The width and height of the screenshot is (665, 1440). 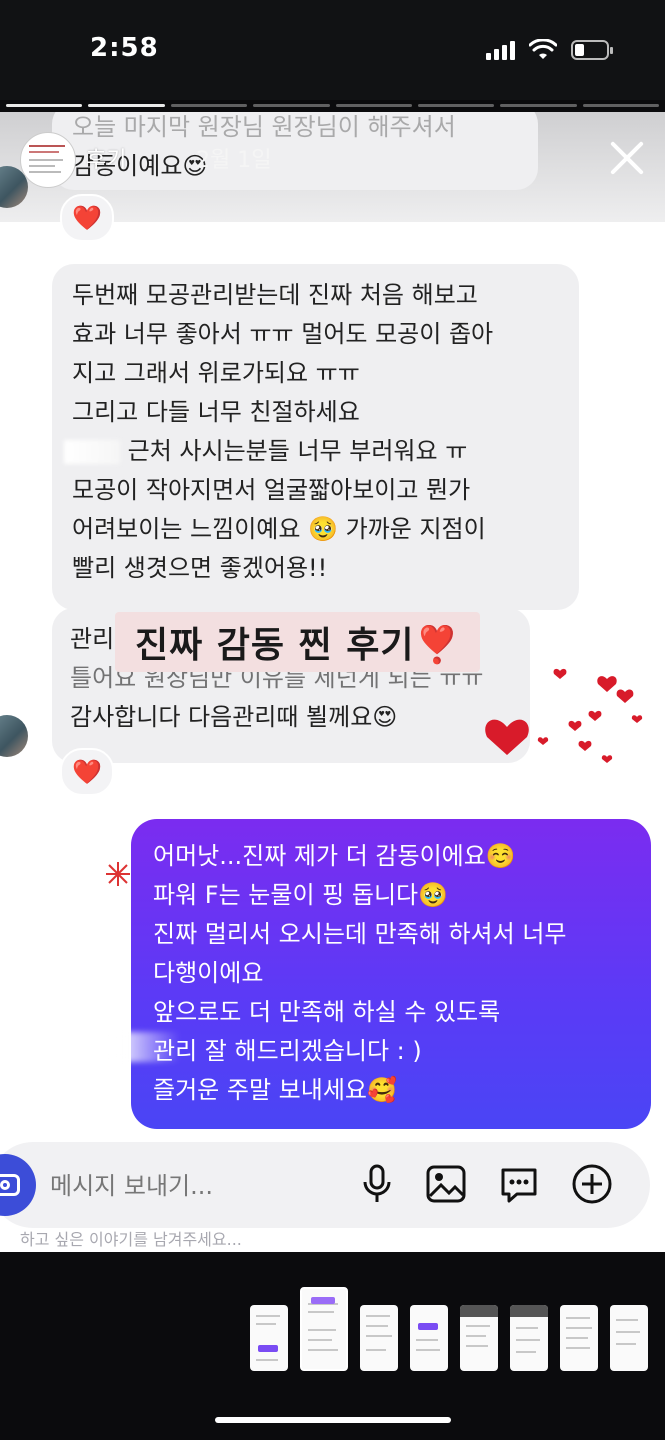 I want to click on message-text: 빨리 생겻으면 좋겠어용!!, so click(x=200, y=568).